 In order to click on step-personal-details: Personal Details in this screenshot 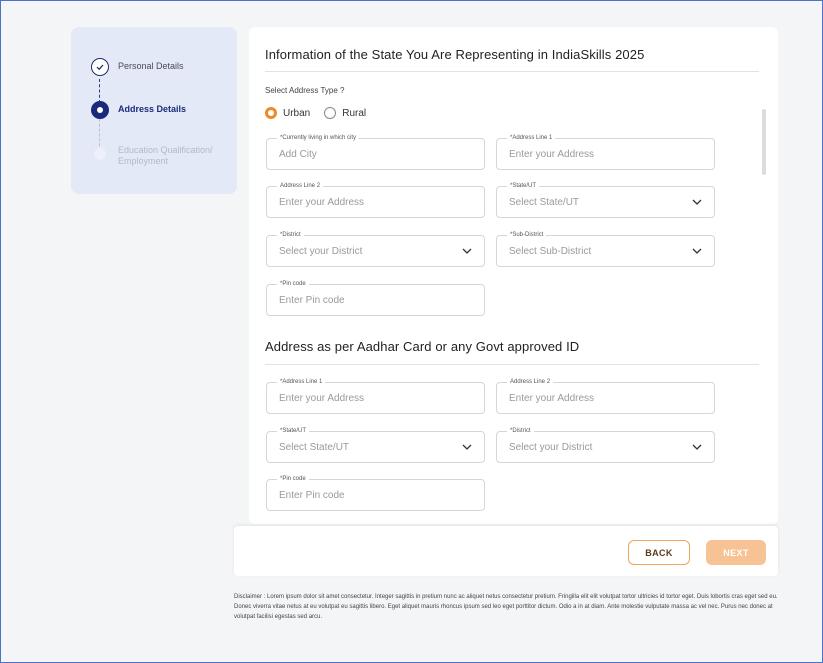, I will do `click(137, 67)`.